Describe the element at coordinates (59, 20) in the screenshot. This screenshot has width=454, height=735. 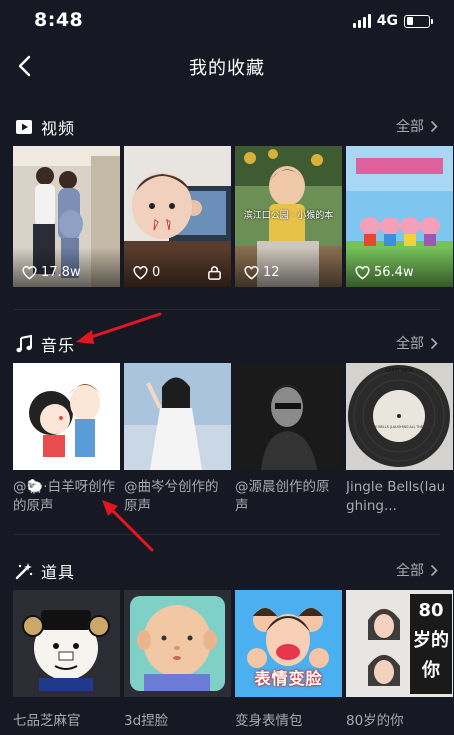
I see `status-time: 8:48` at that location.